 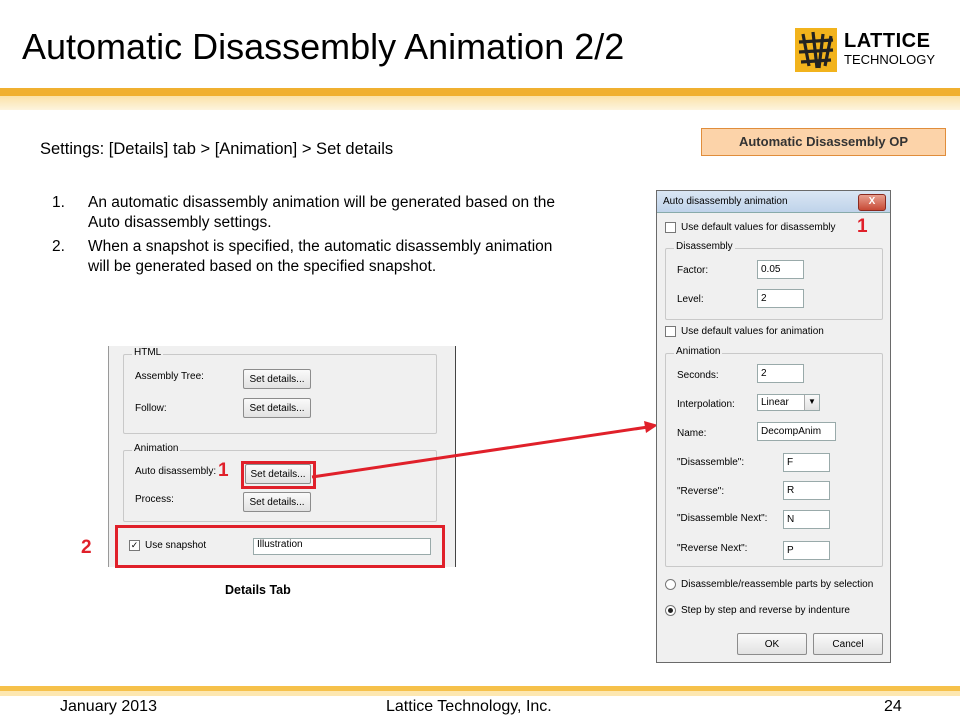 What do you see at coordinates (670, 227) in the screenshot?
I see `default-disassembly-checkbox` at bounding box center [670, 227].